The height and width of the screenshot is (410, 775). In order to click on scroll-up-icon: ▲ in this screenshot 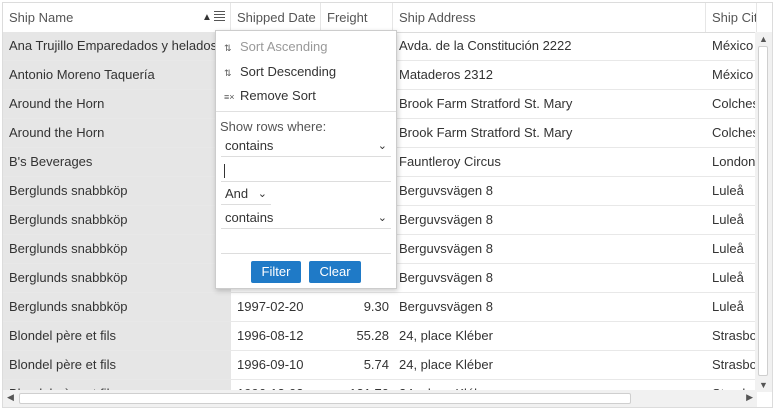, I will do `click(763, 39)`.